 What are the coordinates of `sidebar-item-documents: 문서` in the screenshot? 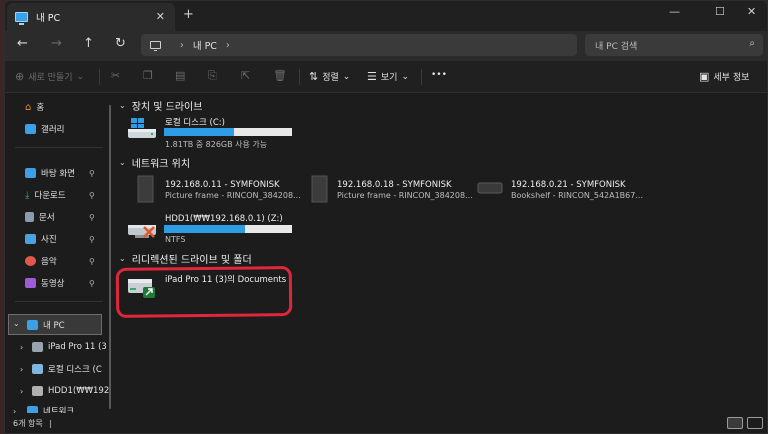 It's located at (40, 217).